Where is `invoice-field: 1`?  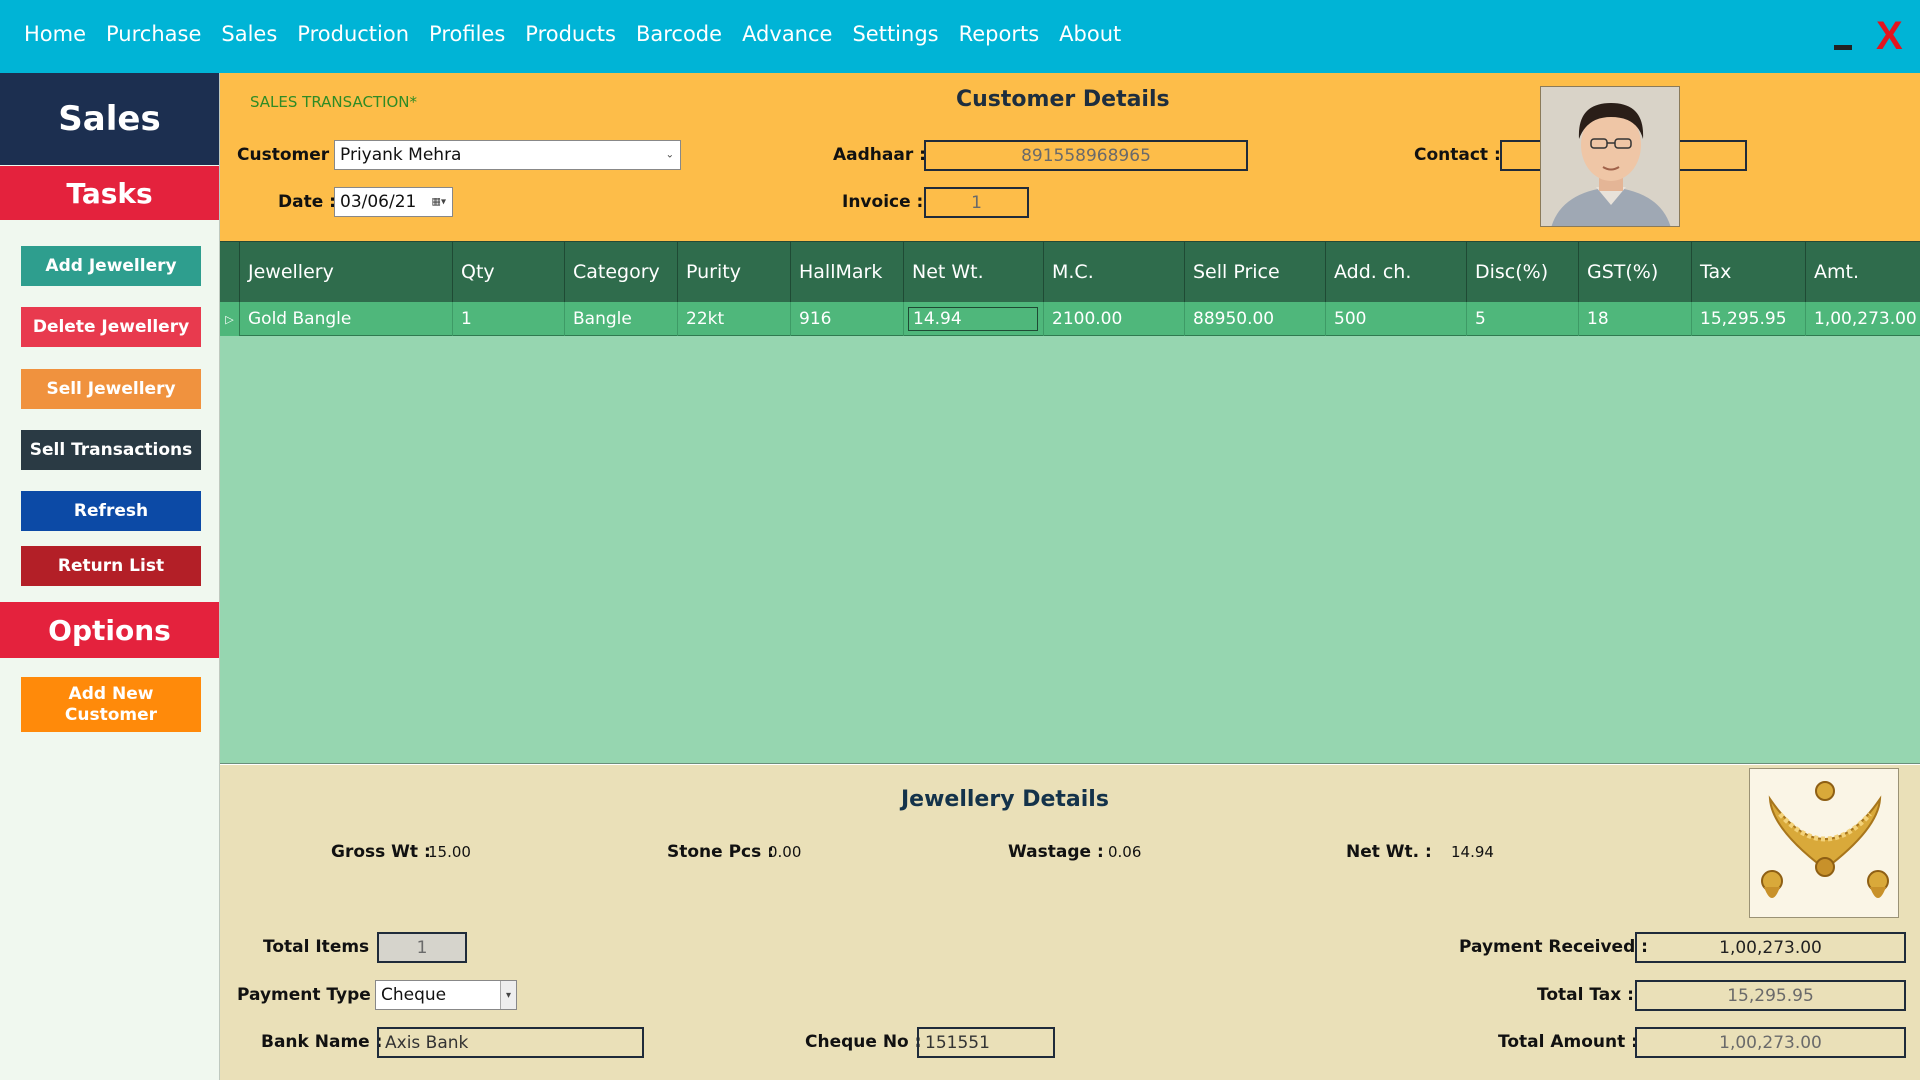
invoice-field: 1 is located at coordinates (976, 202).